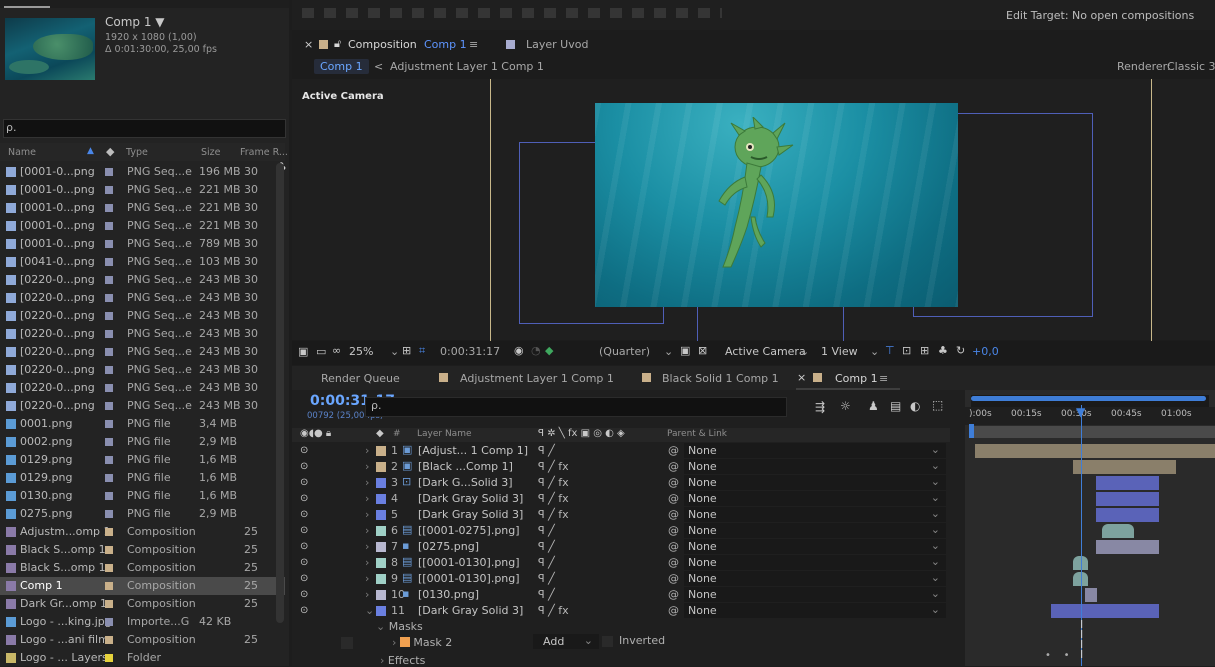 This screenshot has height=667, width=1215. What do you see at coordinates (361, 351) in the screenshot?
I see `zoom-level: 25%` at bounding box center [361, 351].